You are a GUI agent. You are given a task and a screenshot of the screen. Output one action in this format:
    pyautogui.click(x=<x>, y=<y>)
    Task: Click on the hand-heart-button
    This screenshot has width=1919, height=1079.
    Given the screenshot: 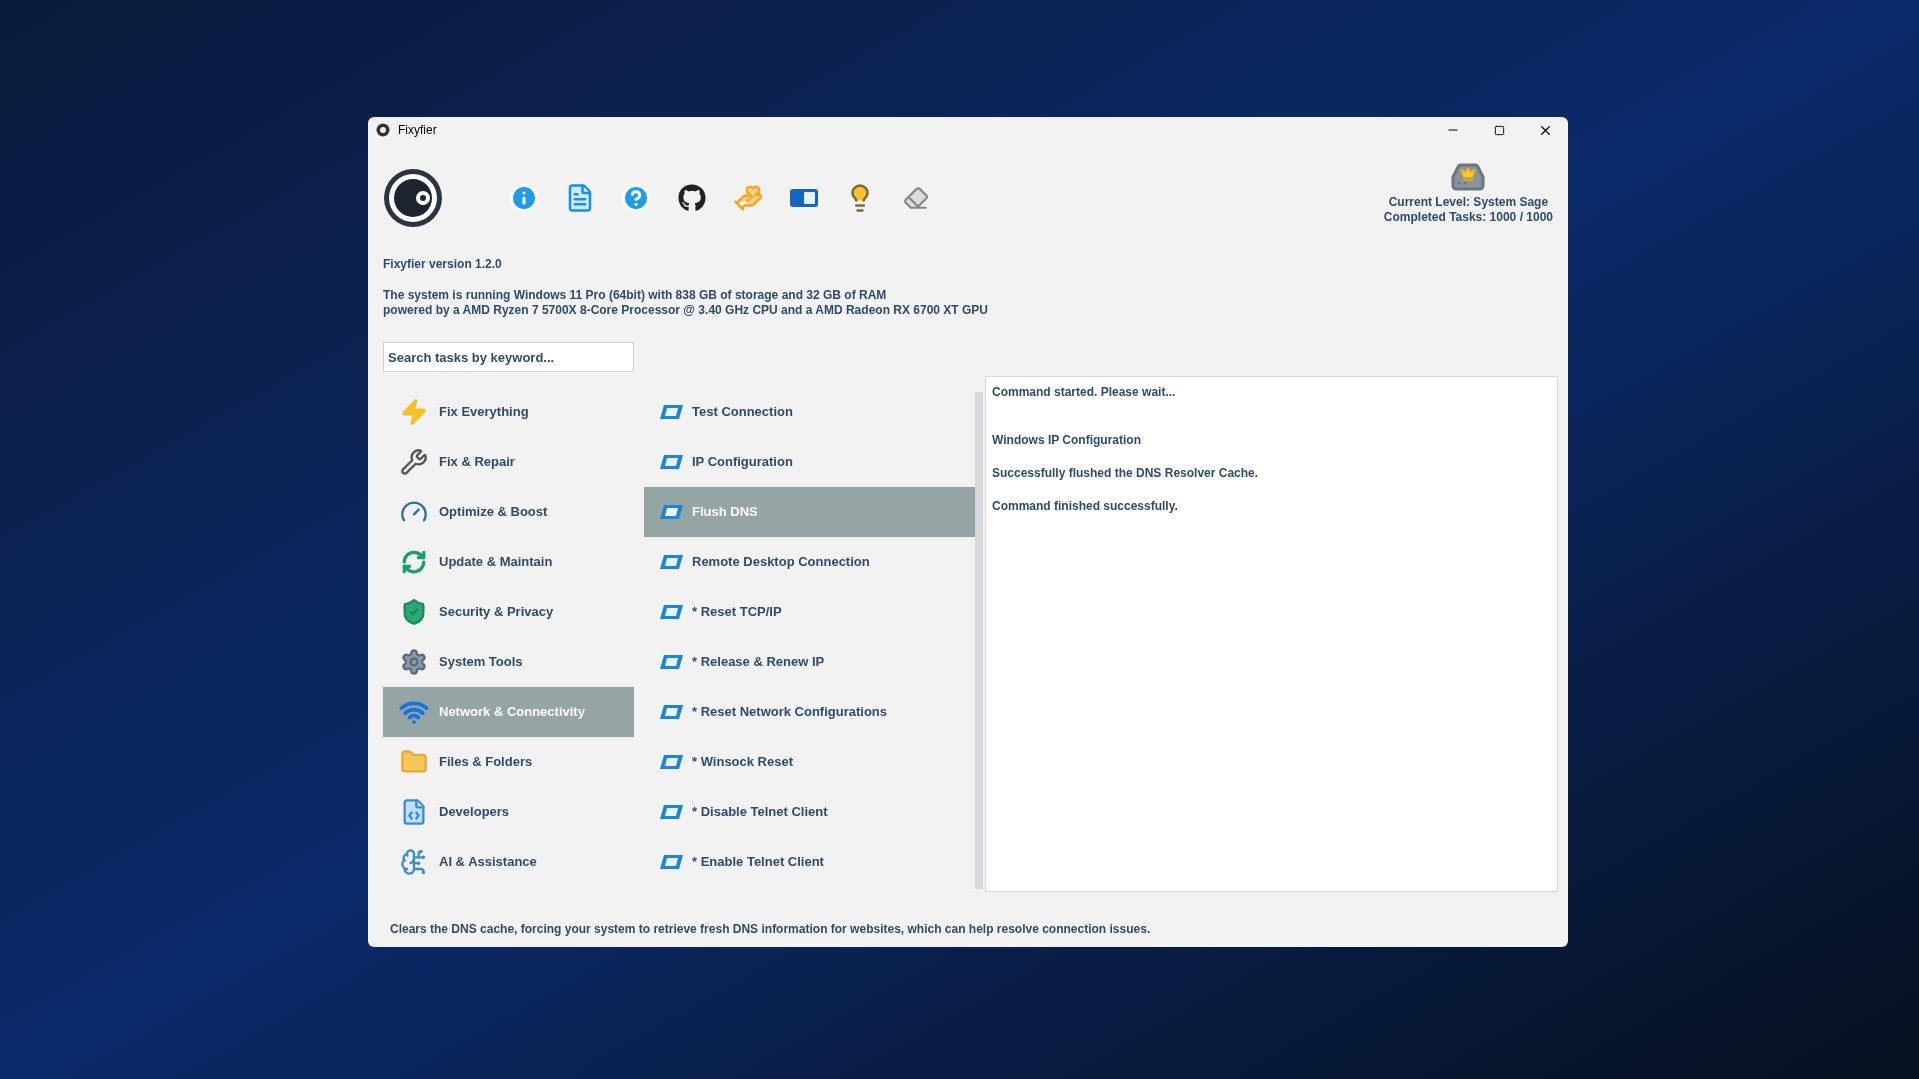 What is the action you would take?
    pyautogui.click(x=748, y=198)
    